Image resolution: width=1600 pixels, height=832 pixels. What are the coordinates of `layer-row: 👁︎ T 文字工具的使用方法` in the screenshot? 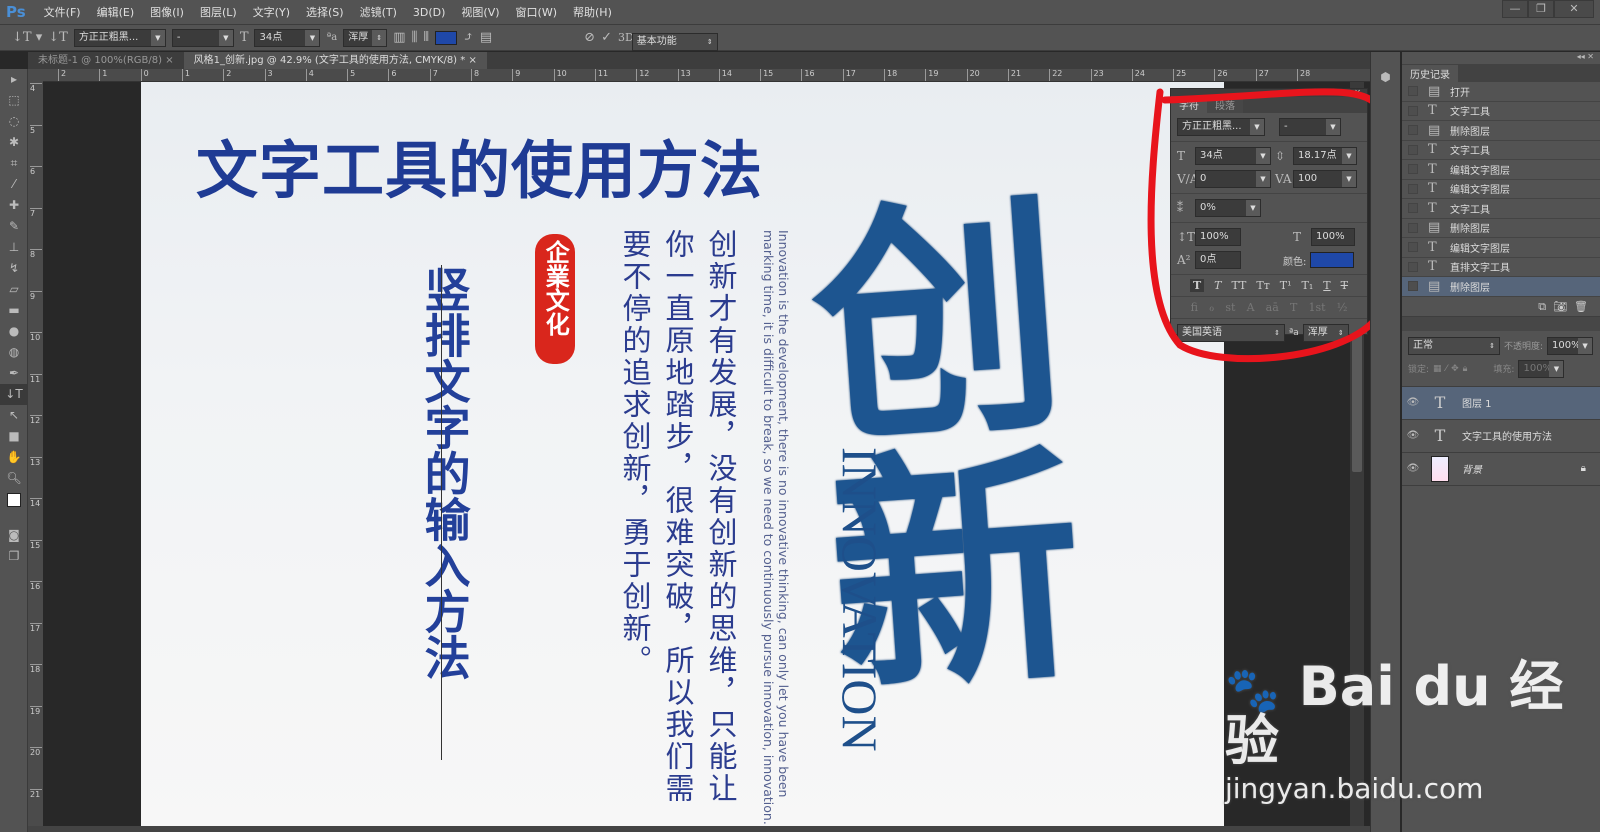 It's located at (1501, 436).